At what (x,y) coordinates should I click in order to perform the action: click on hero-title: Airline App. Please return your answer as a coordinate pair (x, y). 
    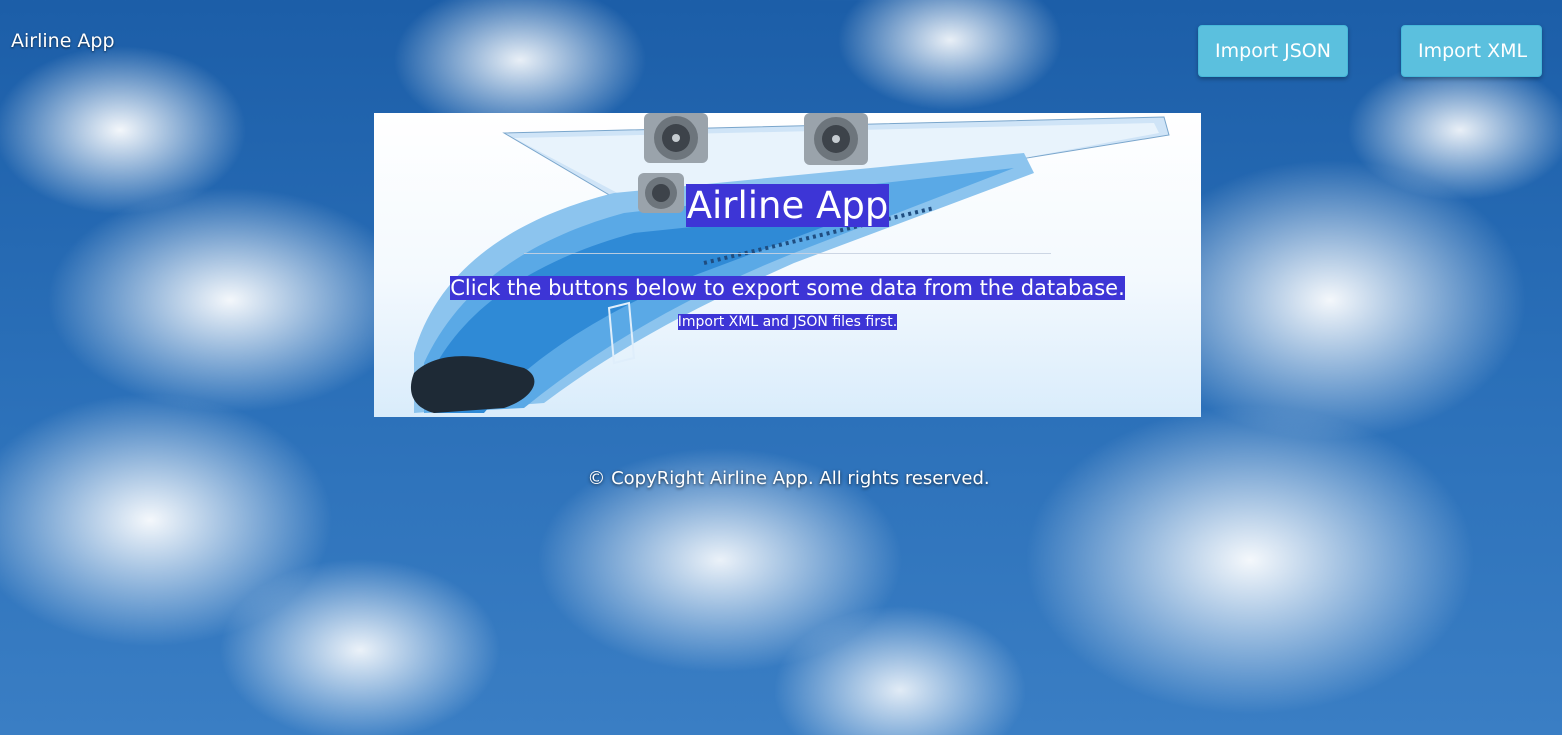
    Looking at the image, I should click on (787, 205).